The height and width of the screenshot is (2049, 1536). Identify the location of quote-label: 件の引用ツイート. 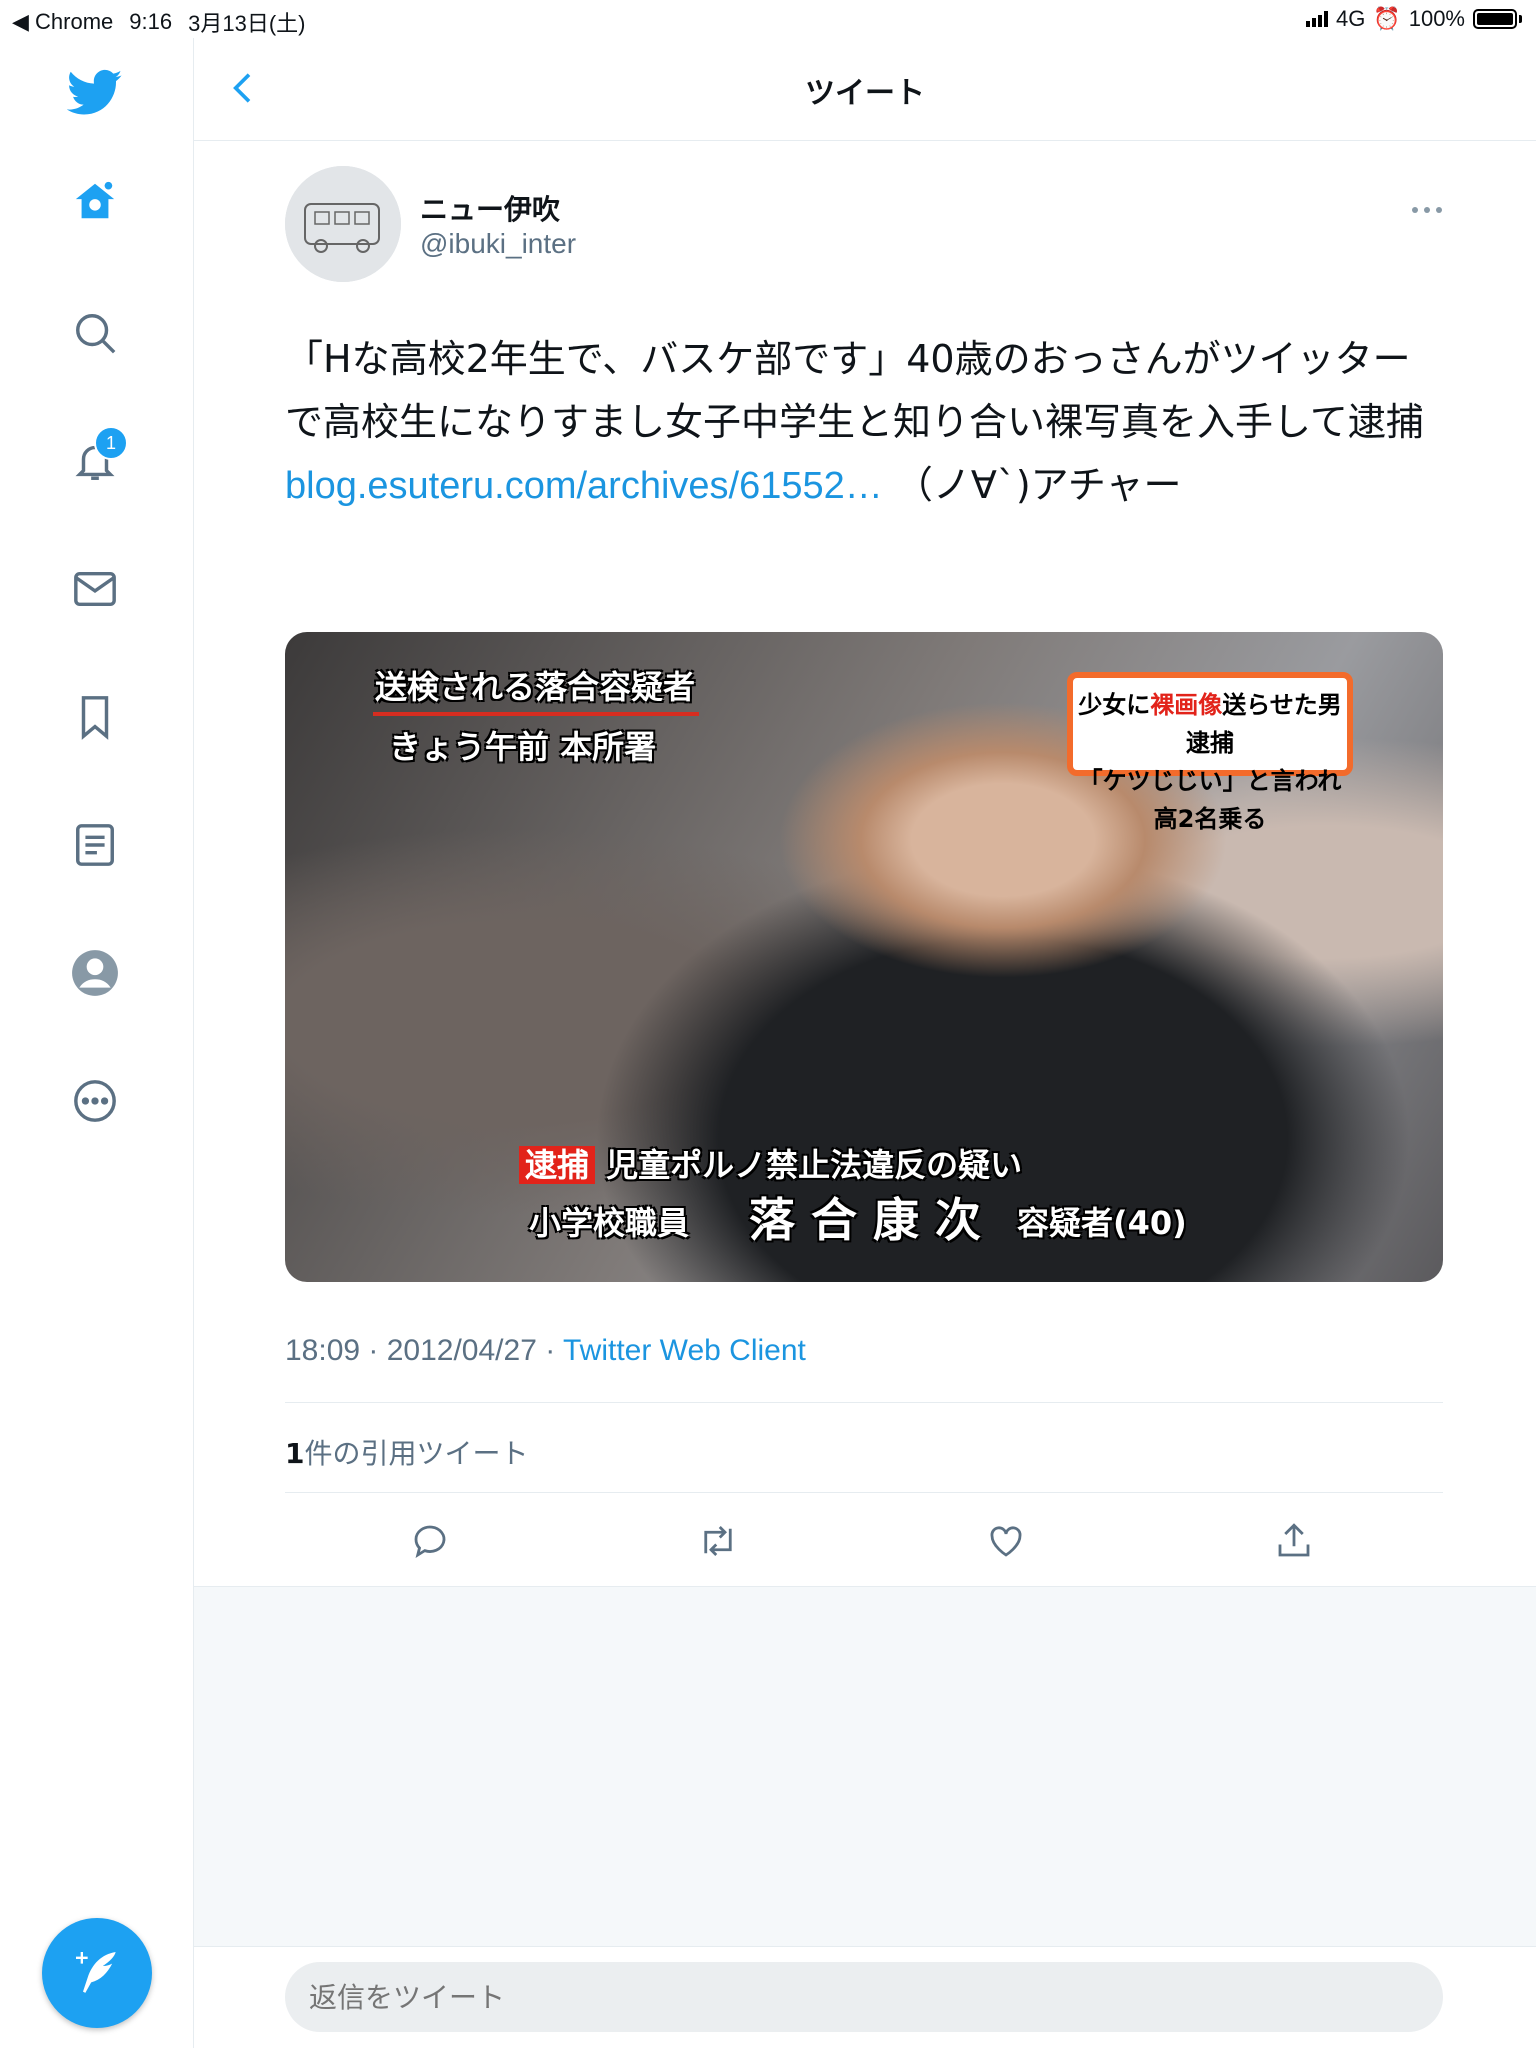
(416, 1453).